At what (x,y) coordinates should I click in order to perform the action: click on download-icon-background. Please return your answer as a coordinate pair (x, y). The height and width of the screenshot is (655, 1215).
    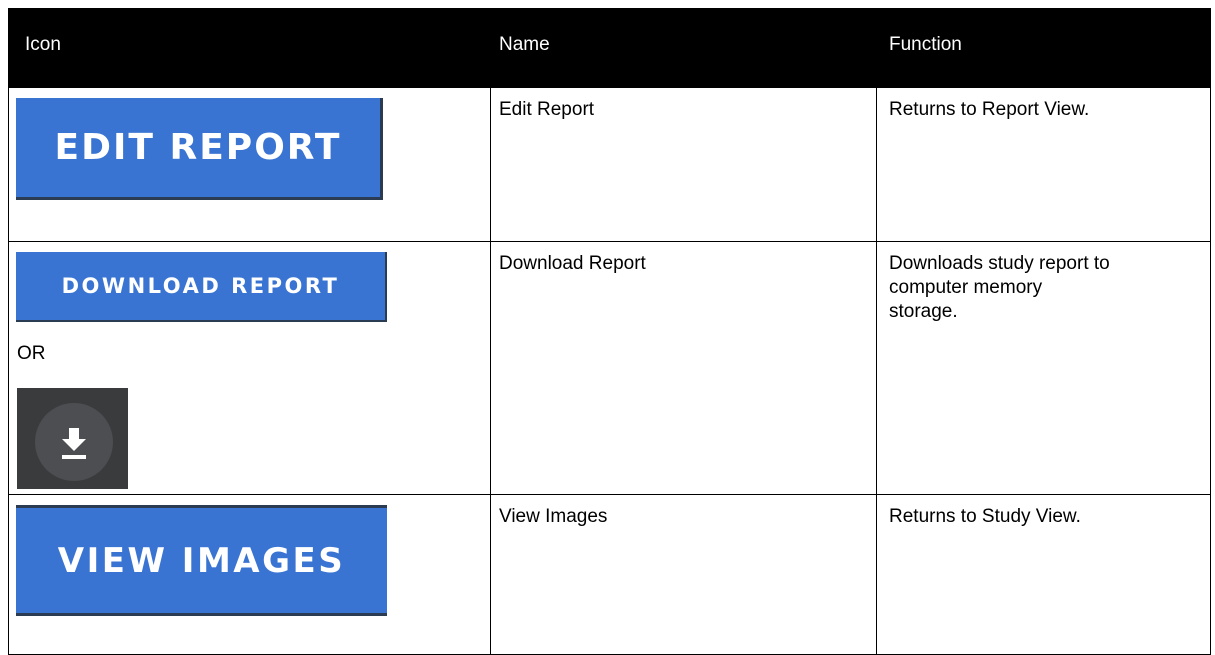
    Looking at the image, I should click on (72, 438).